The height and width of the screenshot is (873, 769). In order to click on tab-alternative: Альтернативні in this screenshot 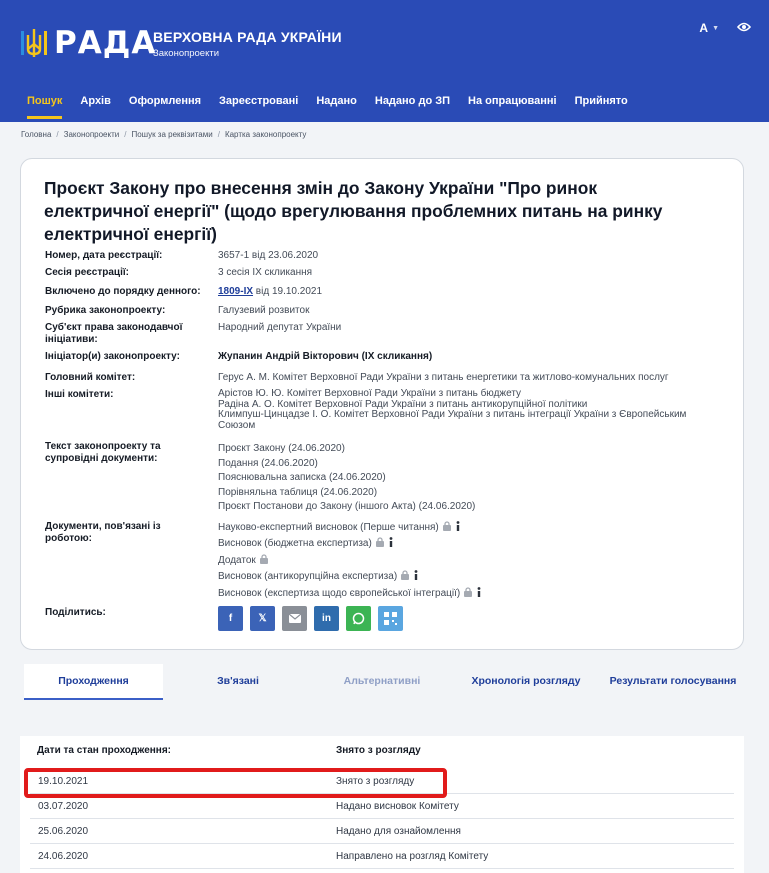, I will do `click(382, 682)`.